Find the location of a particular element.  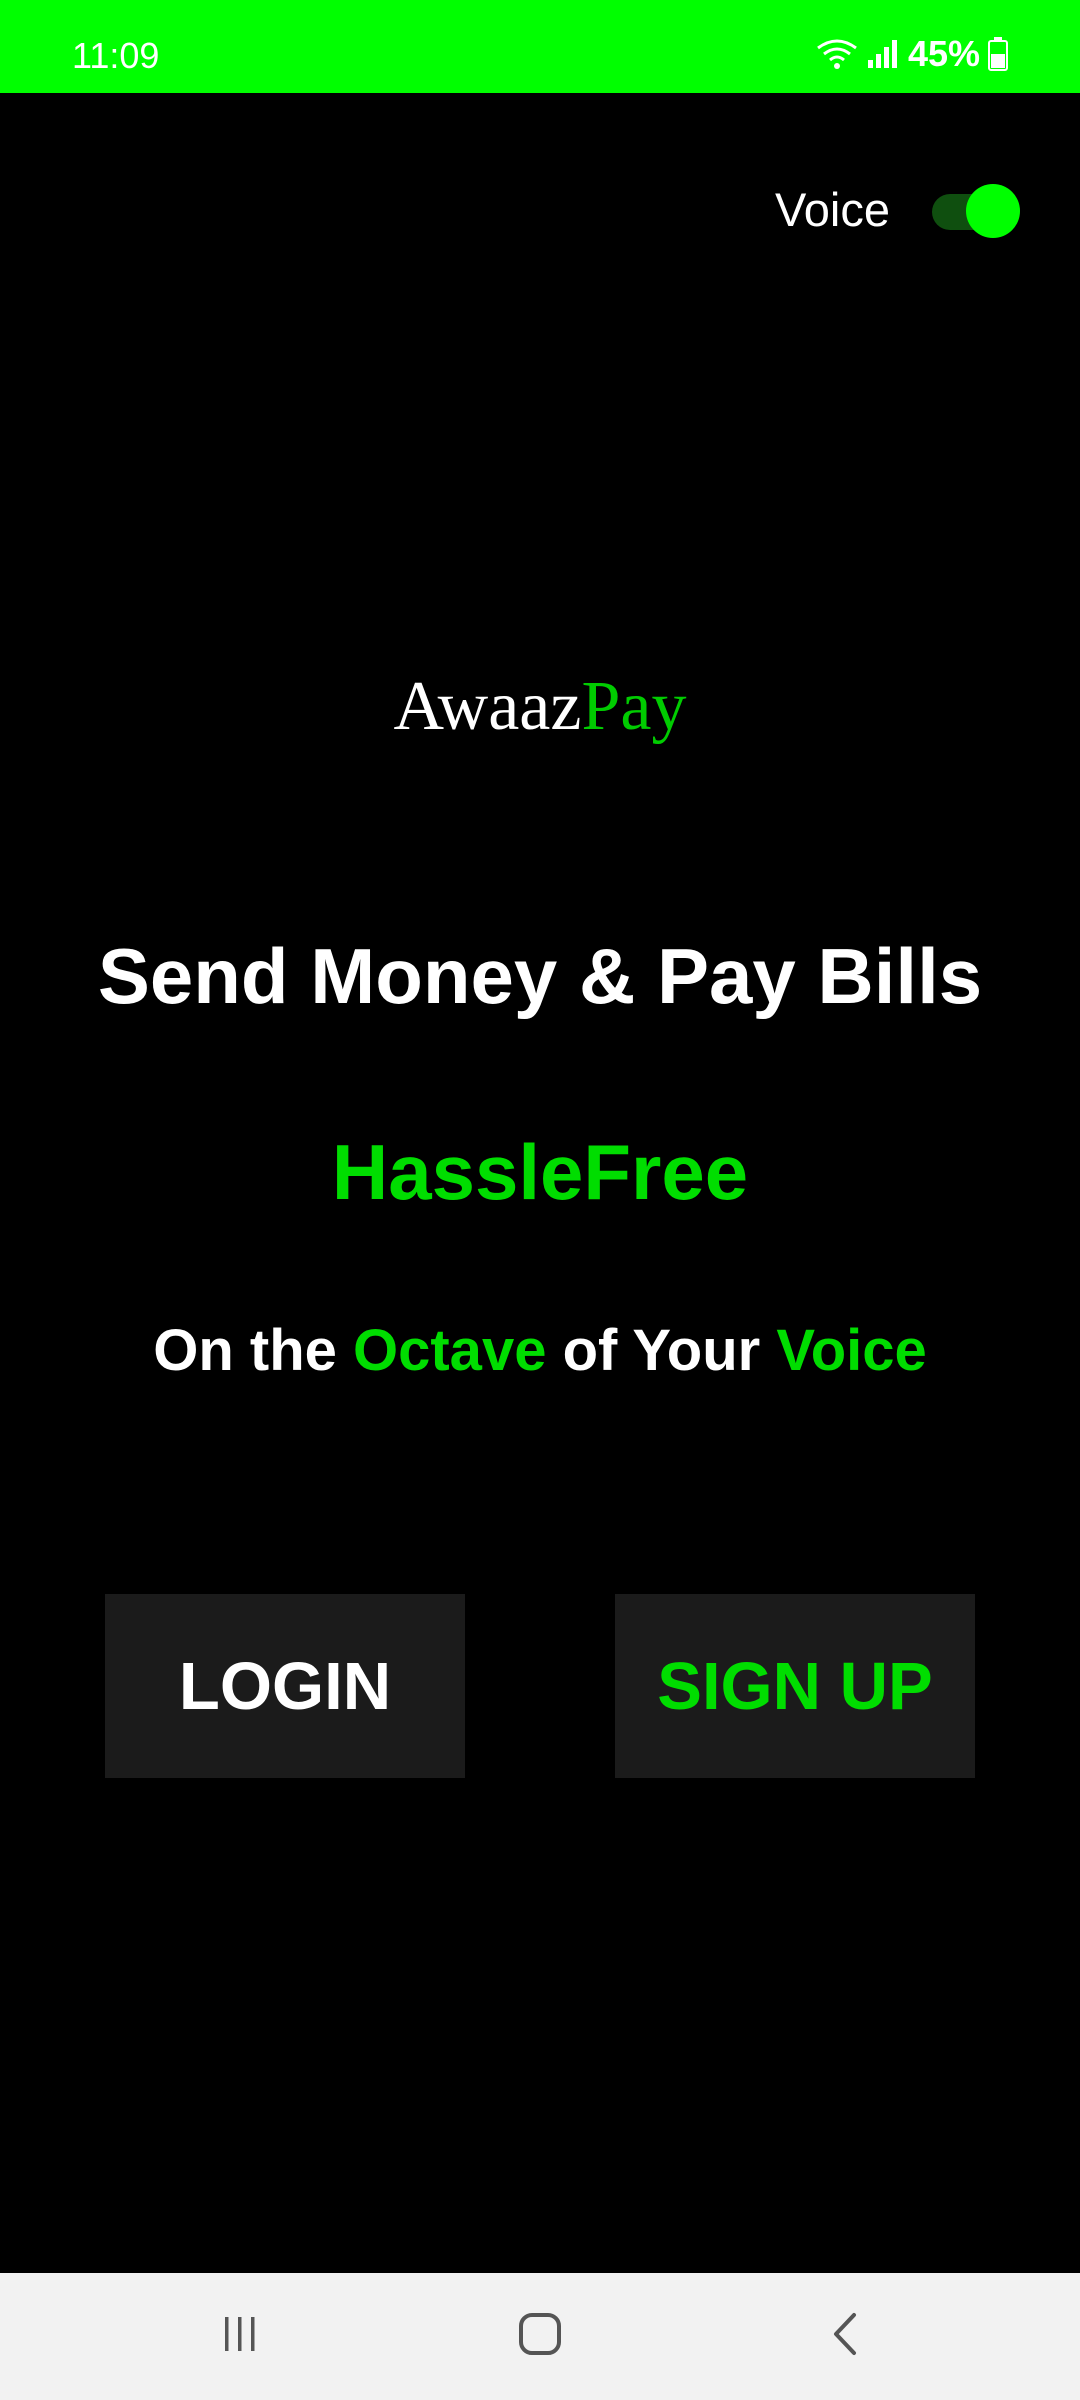

signal-icon is located at coordinates (883, 54).